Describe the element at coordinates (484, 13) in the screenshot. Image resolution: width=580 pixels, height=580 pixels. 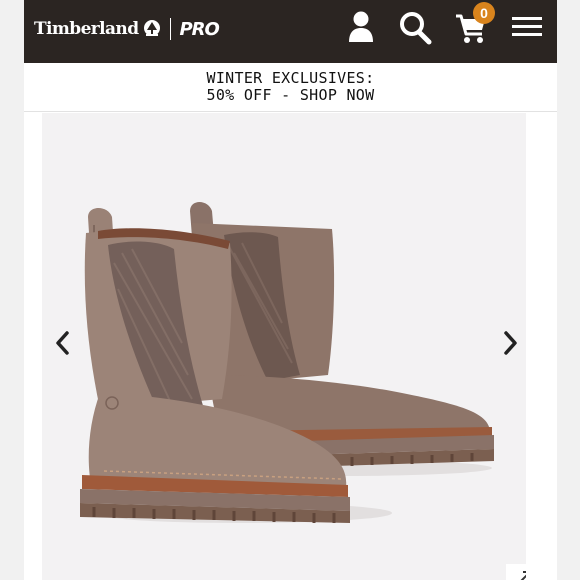
I see `cart-count-badge: 0` at that location.